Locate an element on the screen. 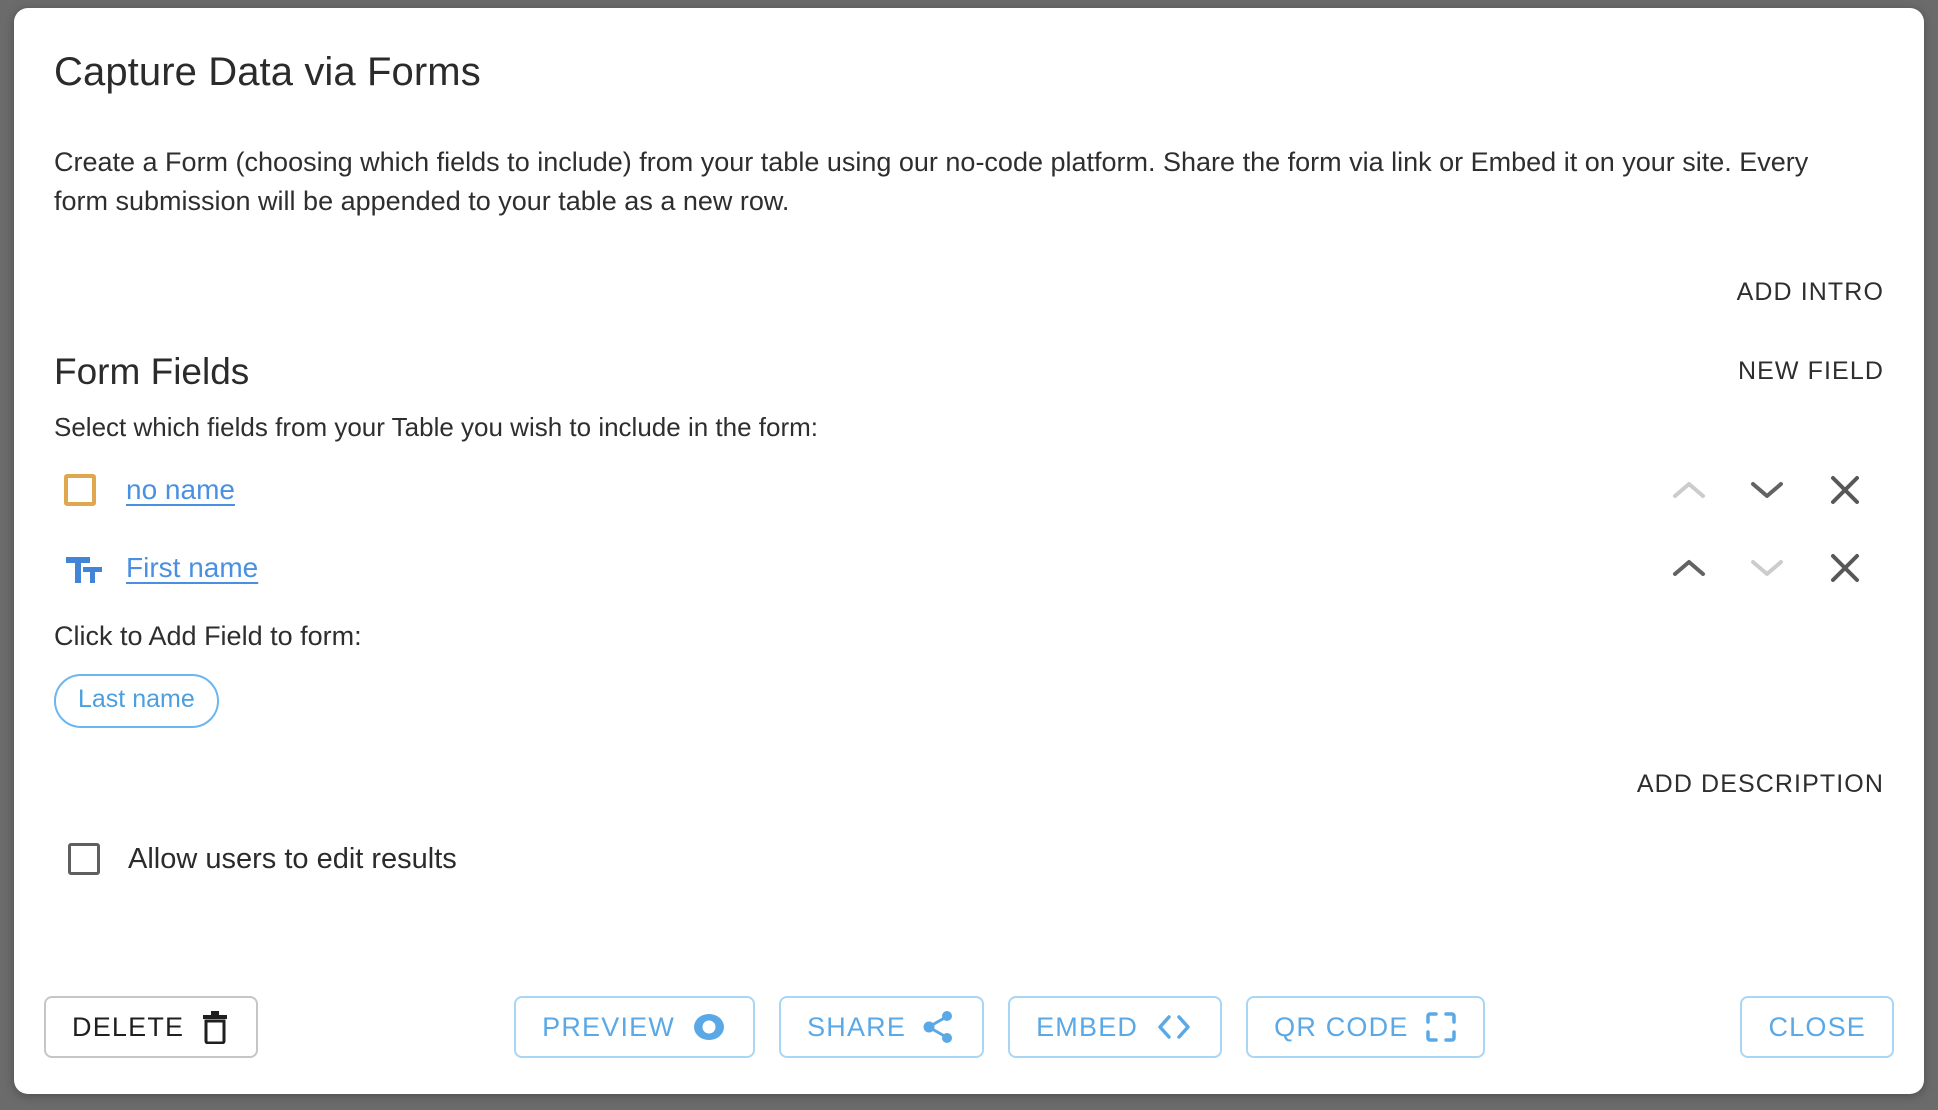  table-row: no name is located at coordinates (969, 490).